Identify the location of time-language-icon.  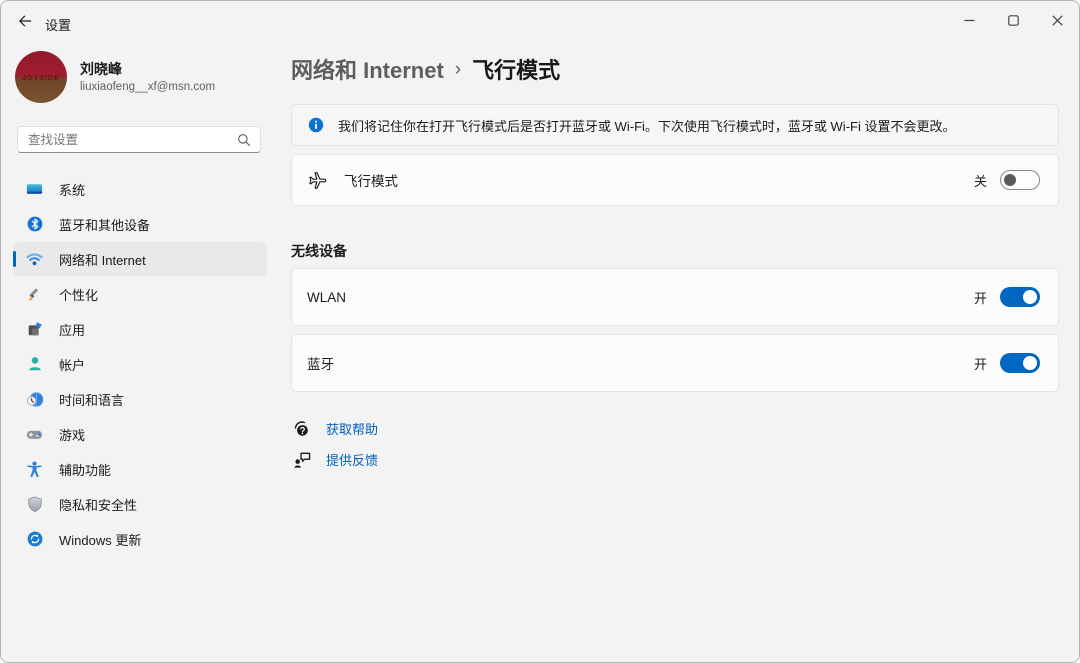
(34, 399).